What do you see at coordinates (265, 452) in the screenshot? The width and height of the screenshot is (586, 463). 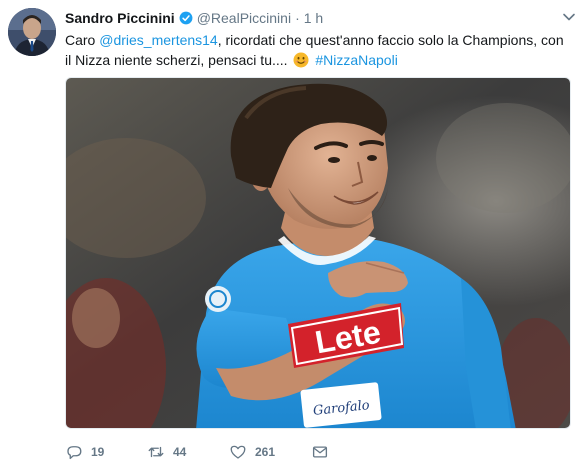 I see `like-count: 261` at bounding box center [265, 452].